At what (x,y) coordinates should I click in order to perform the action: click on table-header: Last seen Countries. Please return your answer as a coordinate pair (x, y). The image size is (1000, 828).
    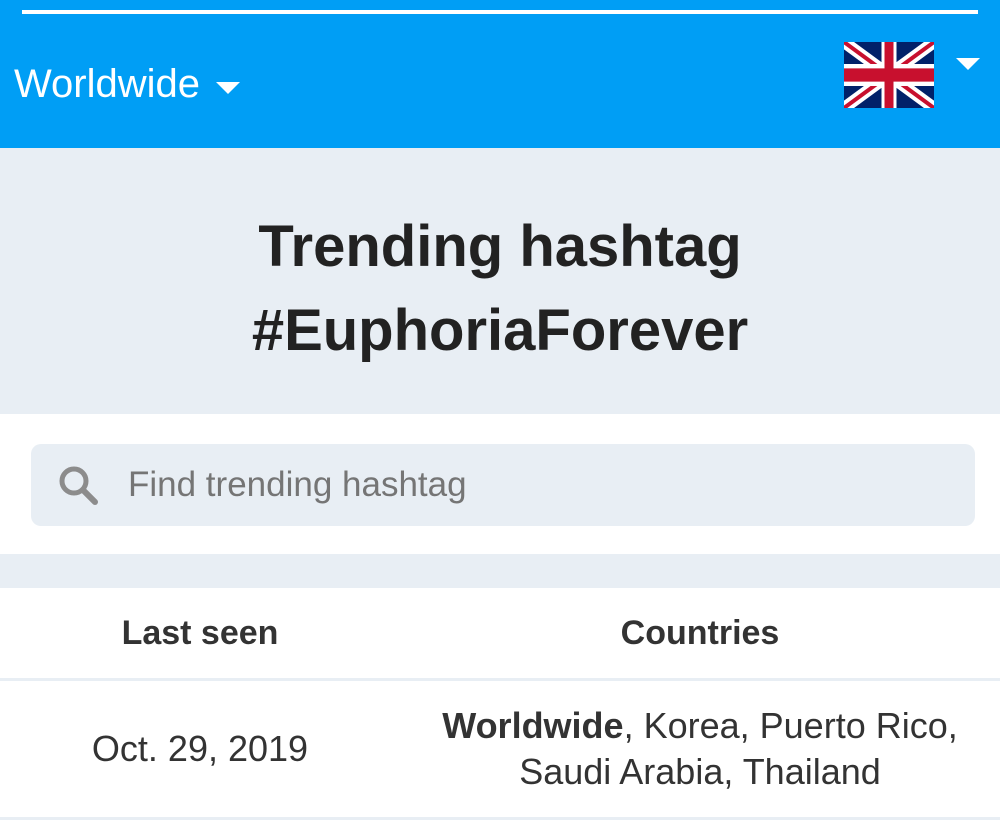
    Looking at the image, I should click on (500, 634).